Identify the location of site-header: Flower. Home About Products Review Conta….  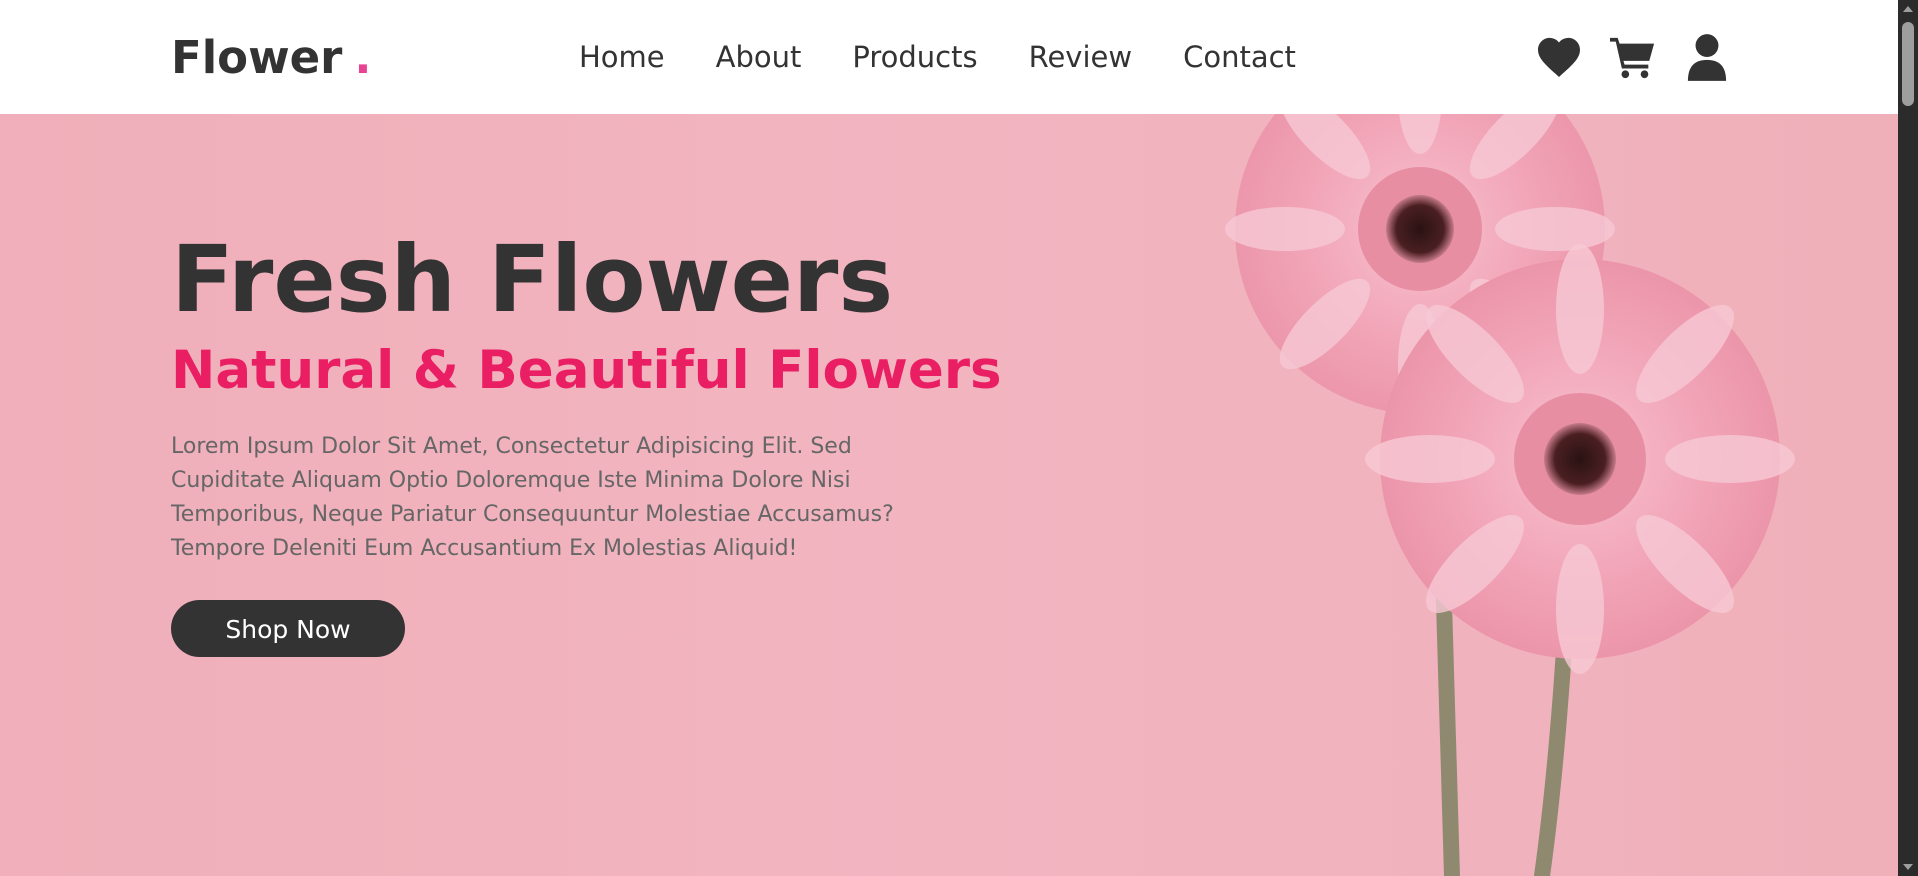
(949, 57).